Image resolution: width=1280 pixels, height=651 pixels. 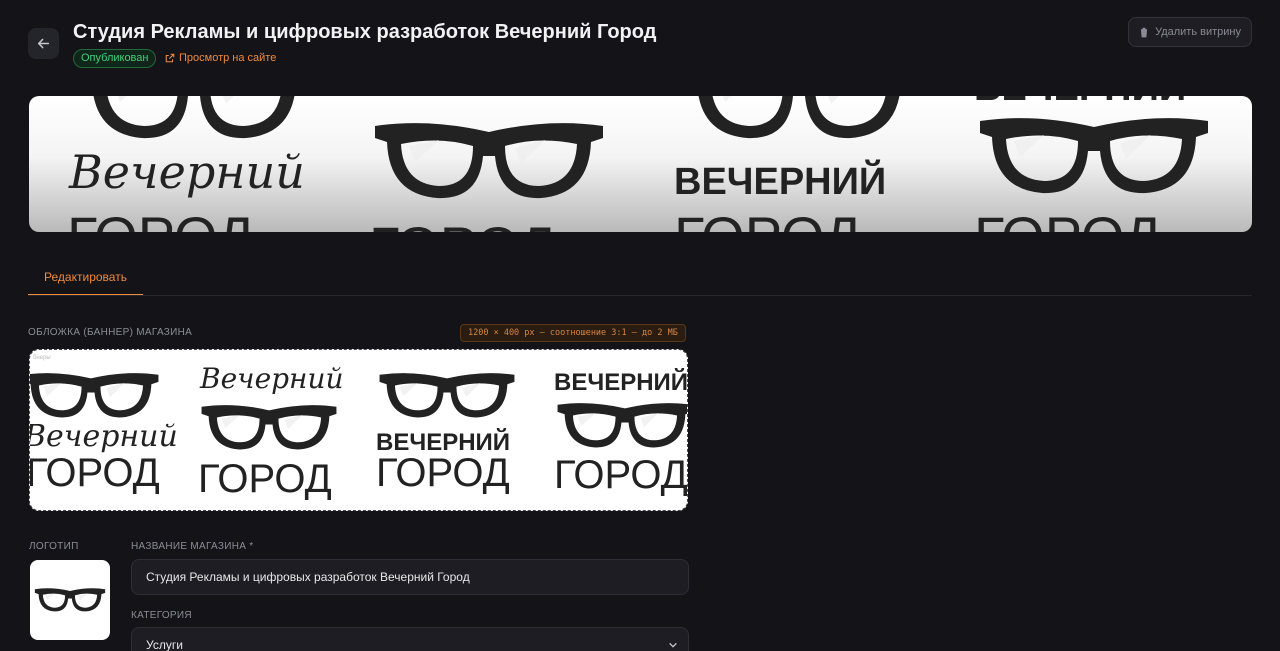 What do you see at coordinates (1080, 102) in the screenshot?
I see `banner-bold-word-top: ВЕЧЕРНИЙ` at bounding box center [1080, 102].